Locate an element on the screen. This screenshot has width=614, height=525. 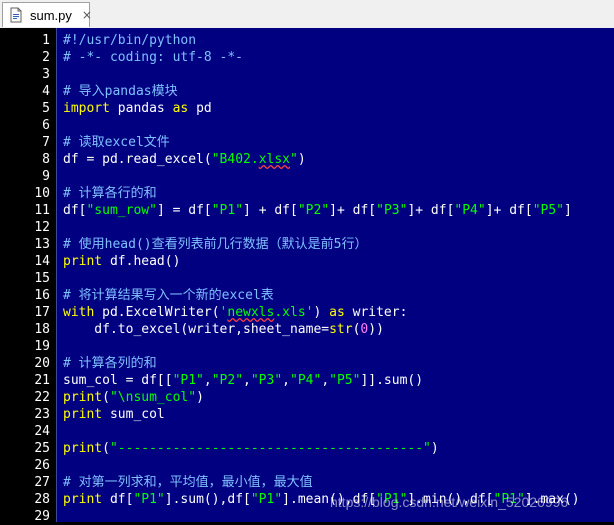
tab-sum-py: sum.py × is located at coordinates (47, 14).